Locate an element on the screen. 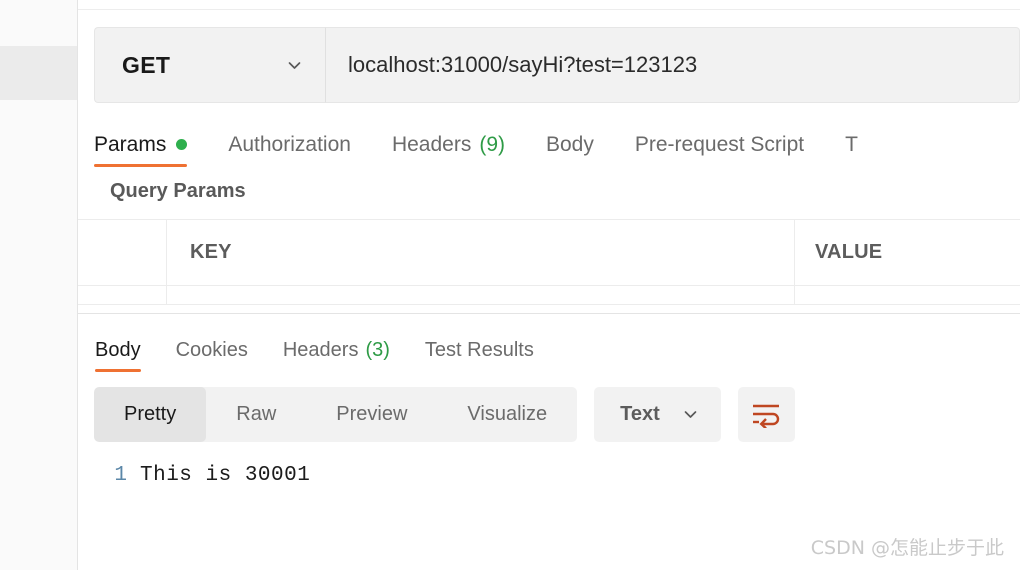  view-mode-pretty-label: Pretty is located at coordinates (150, 414).